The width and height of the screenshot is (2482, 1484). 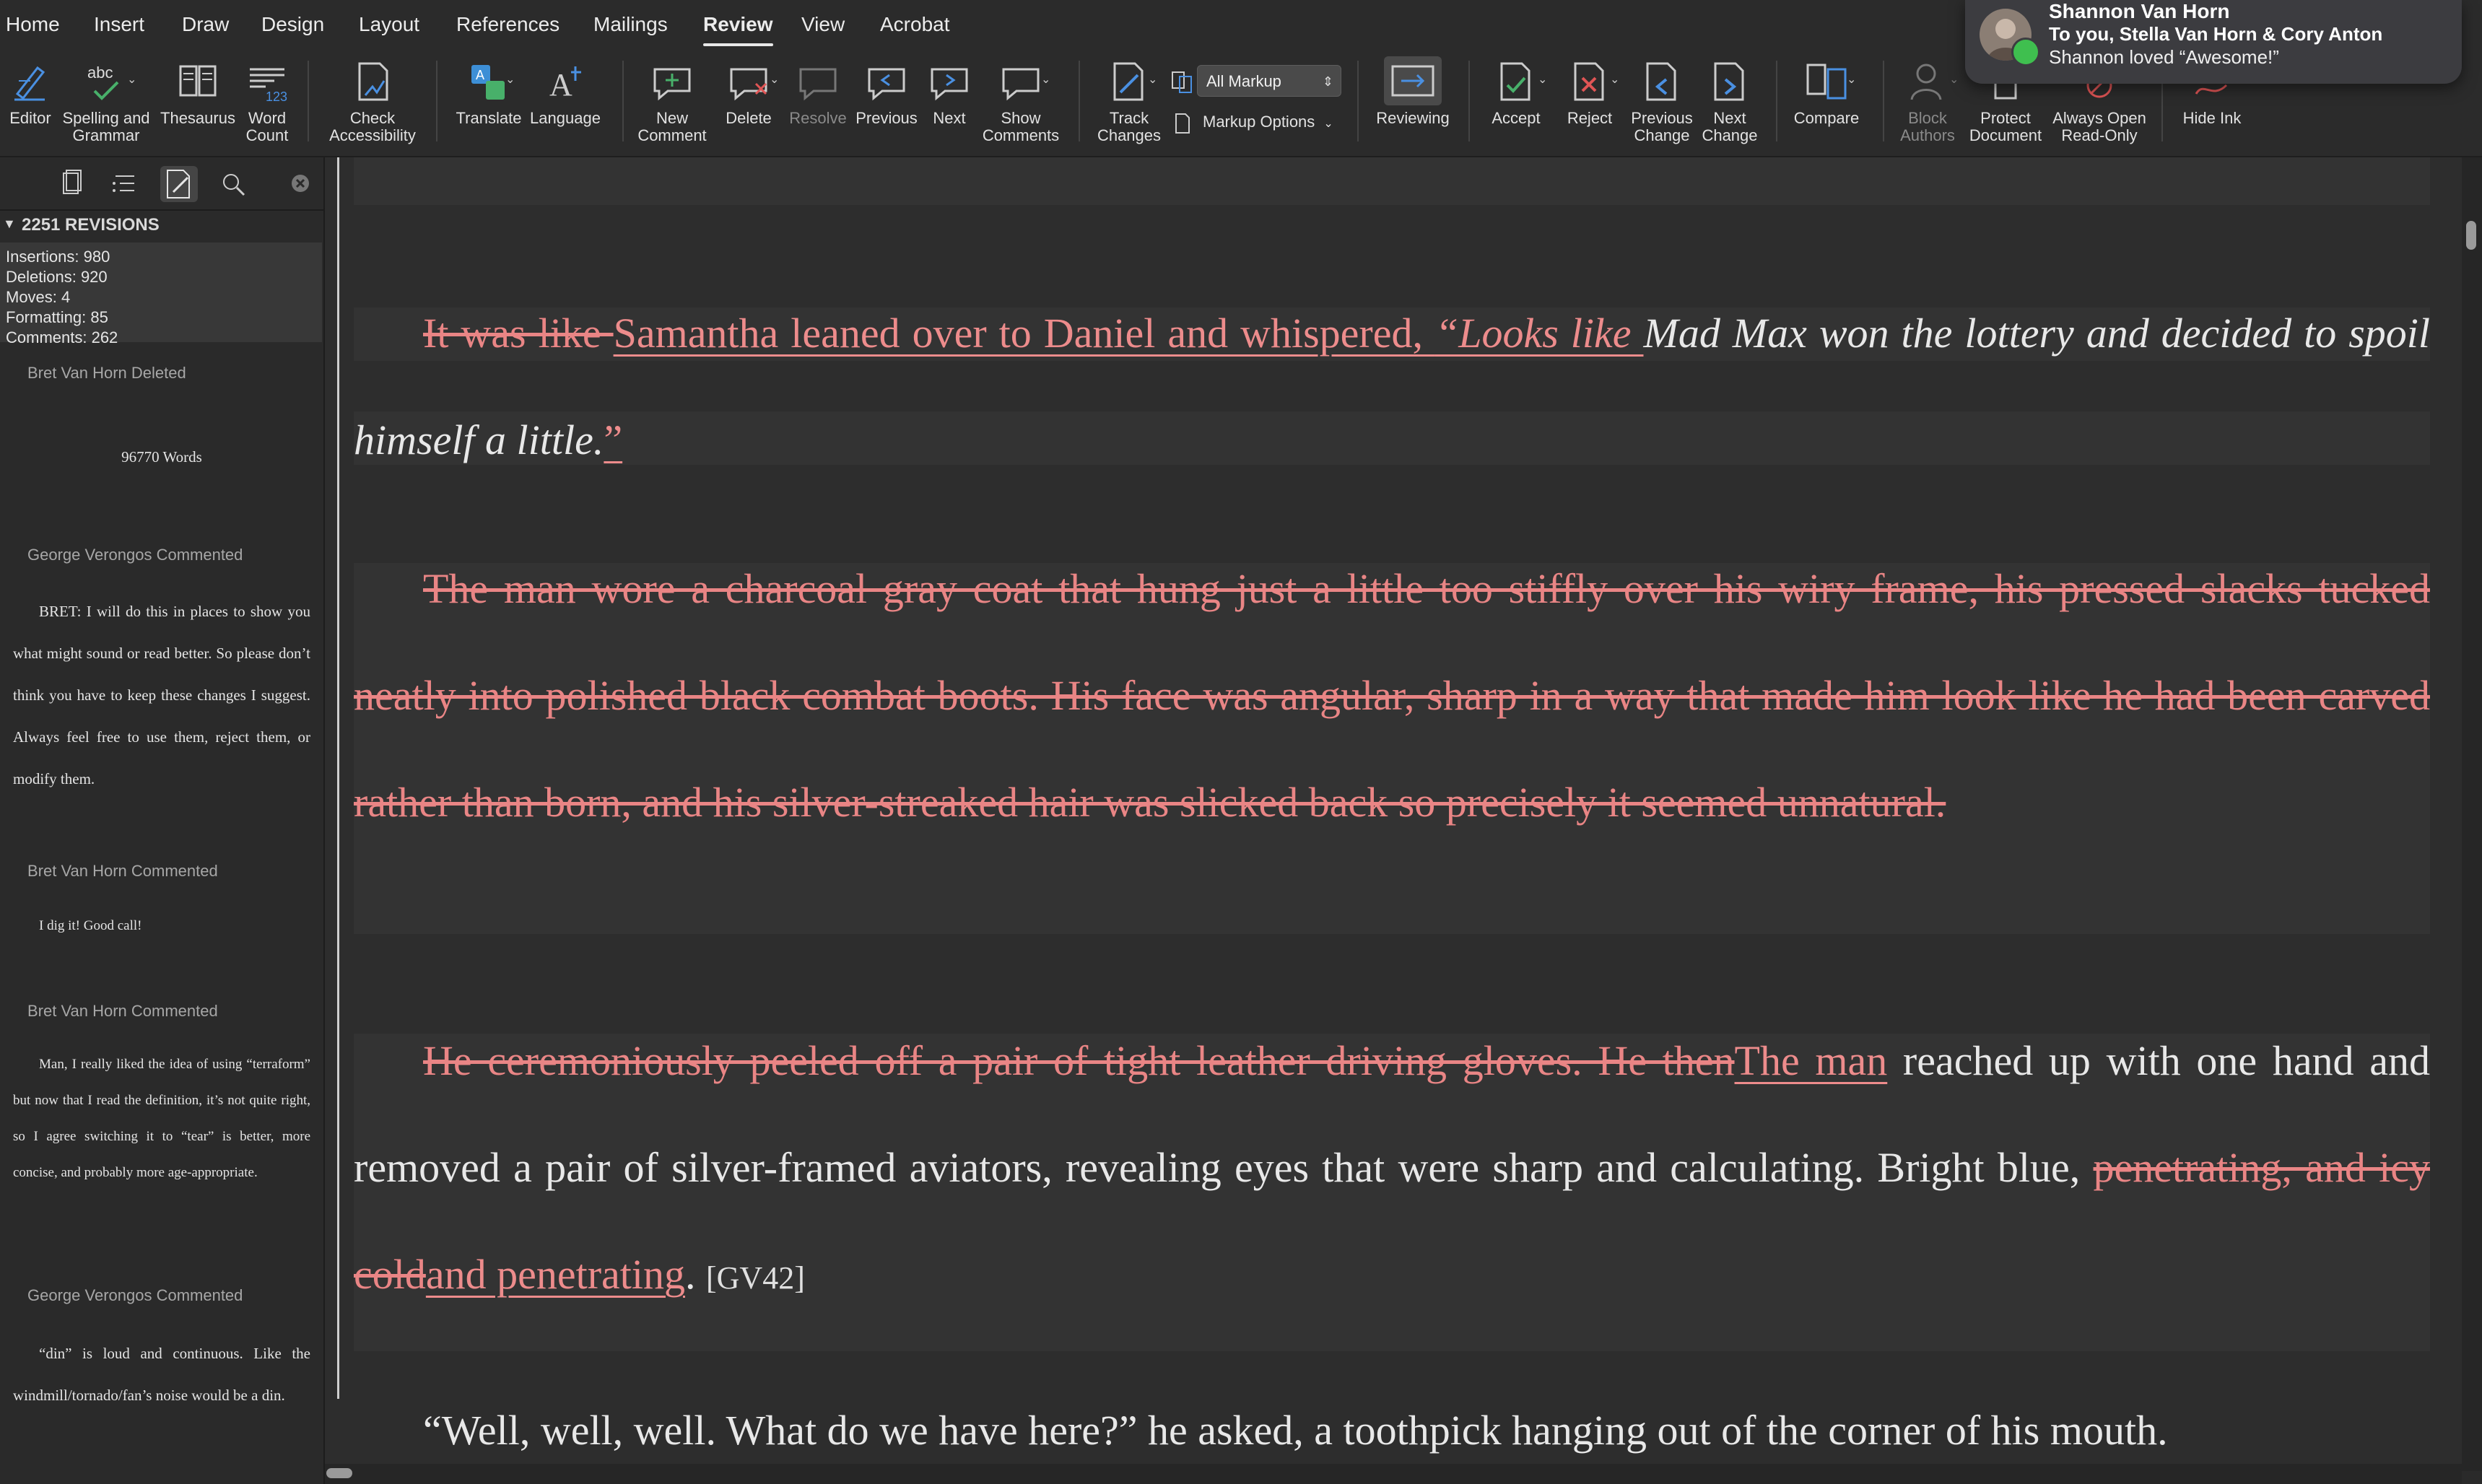 What do you see at coordinates (2471, 235) in the screenshot?
I see `vertical-scroll-thumb` at bounding box center [2471, 235].